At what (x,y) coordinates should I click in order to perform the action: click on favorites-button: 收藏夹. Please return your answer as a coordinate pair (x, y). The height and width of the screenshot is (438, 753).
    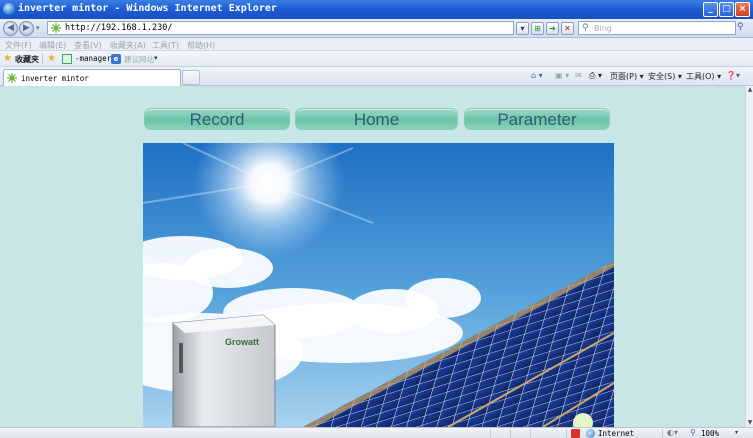
    Looking at the image, I should click on (27, 59).